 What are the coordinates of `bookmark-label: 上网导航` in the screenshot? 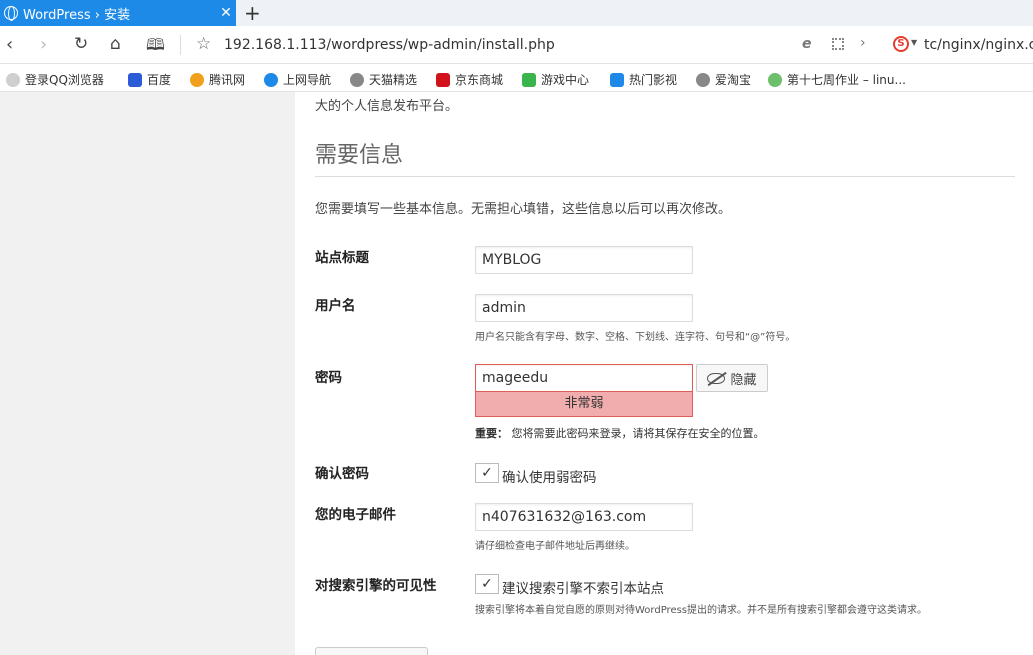 It's located at (307, 80).